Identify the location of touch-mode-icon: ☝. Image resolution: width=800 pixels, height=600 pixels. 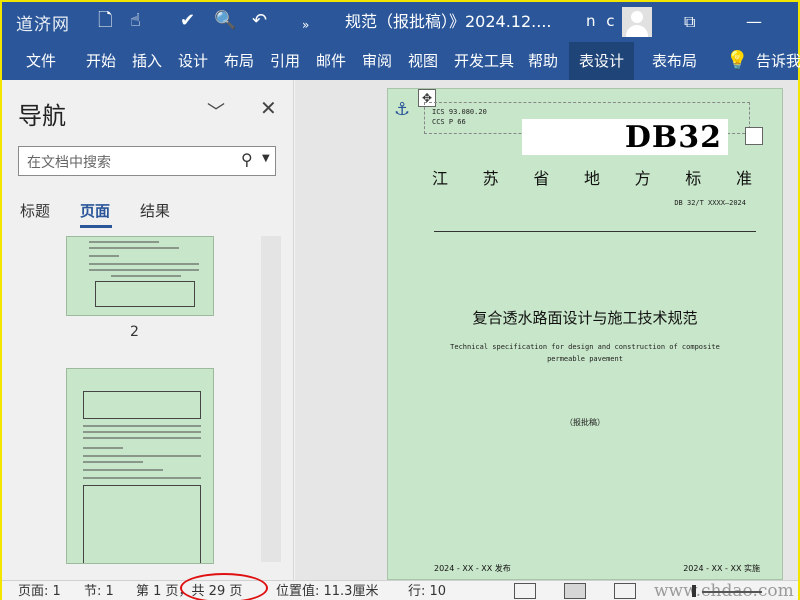
(135, 21).